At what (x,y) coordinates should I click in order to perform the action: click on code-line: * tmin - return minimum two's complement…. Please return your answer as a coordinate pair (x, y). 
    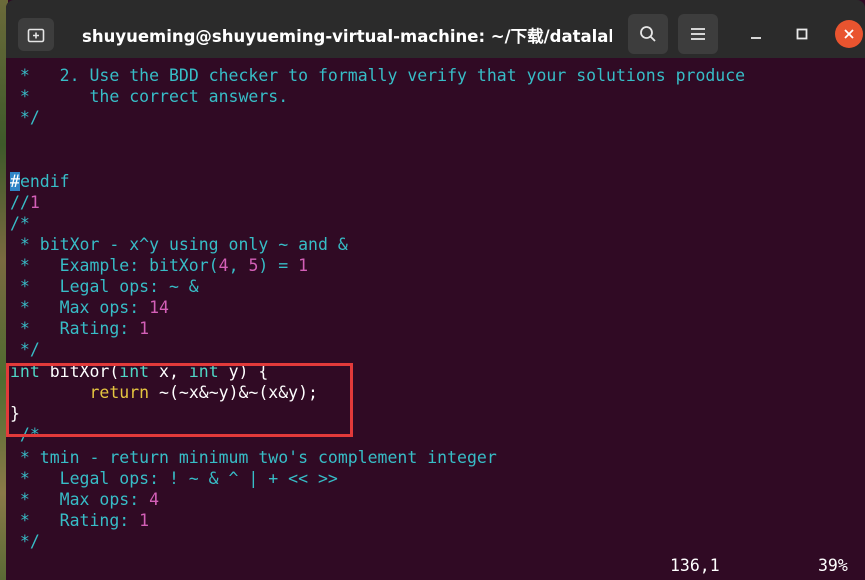
    Looking at the image, I should click on (253, 457).